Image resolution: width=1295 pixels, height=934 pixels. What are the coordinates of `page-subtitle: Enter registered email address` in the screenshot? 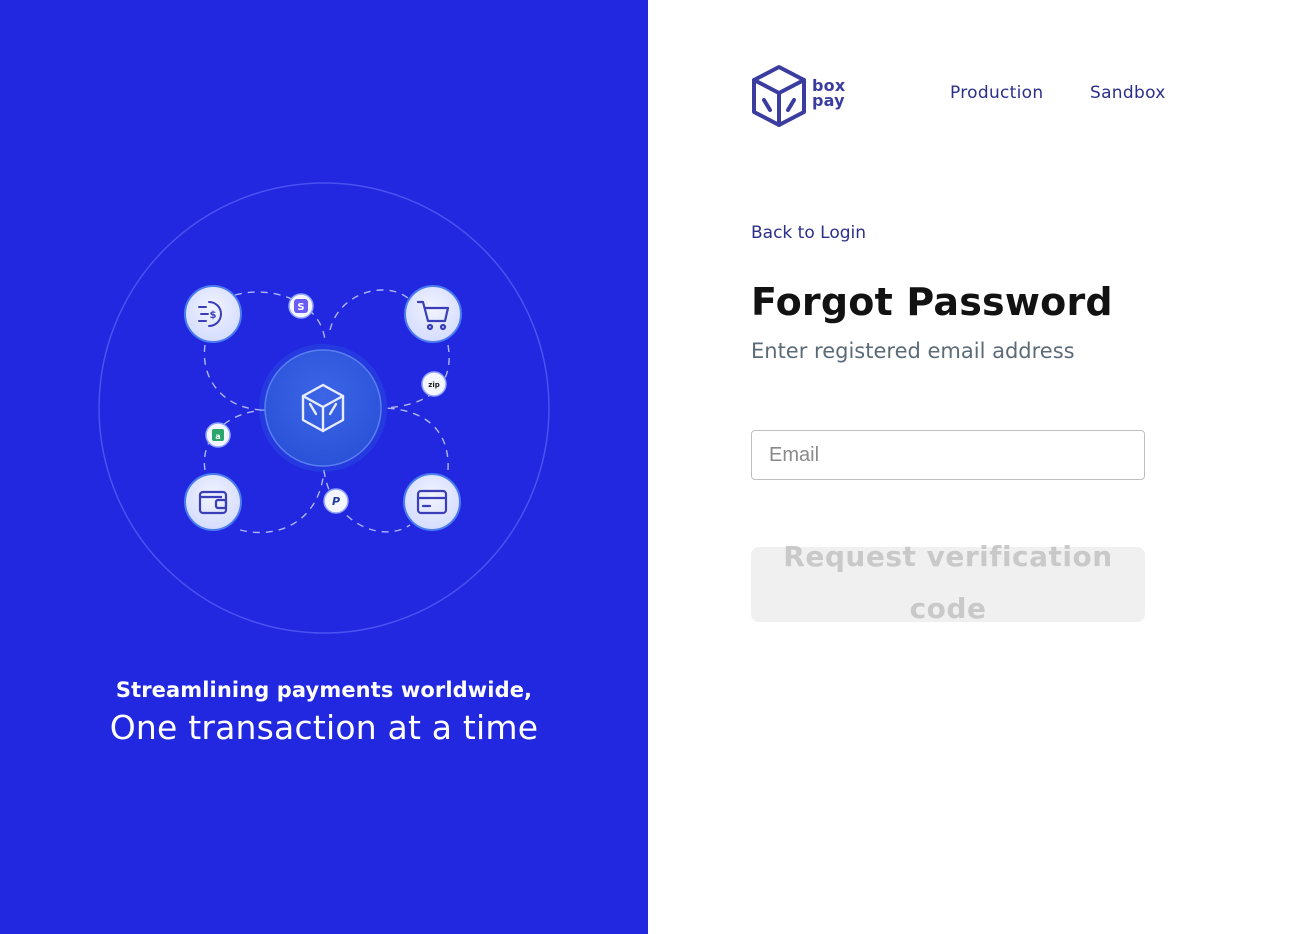 It's located at (913, 351).